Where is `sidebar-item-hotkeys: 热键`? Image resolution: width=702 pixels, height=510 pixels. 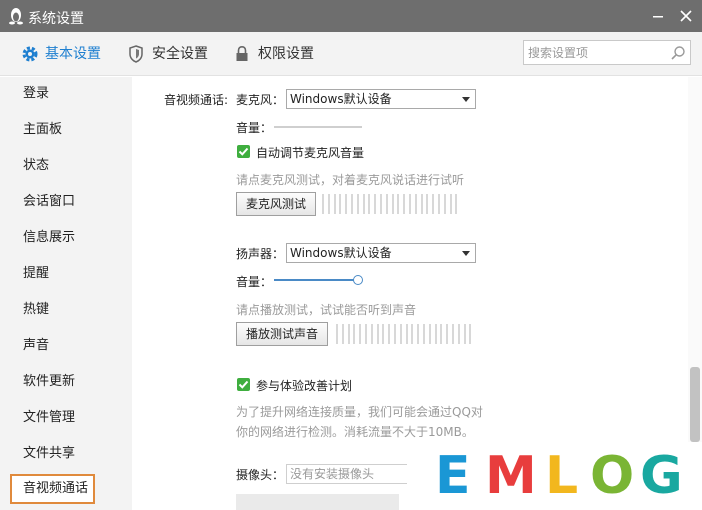
sidebar-item-hotkeys: 热键 is located at coordinates (66, 310).